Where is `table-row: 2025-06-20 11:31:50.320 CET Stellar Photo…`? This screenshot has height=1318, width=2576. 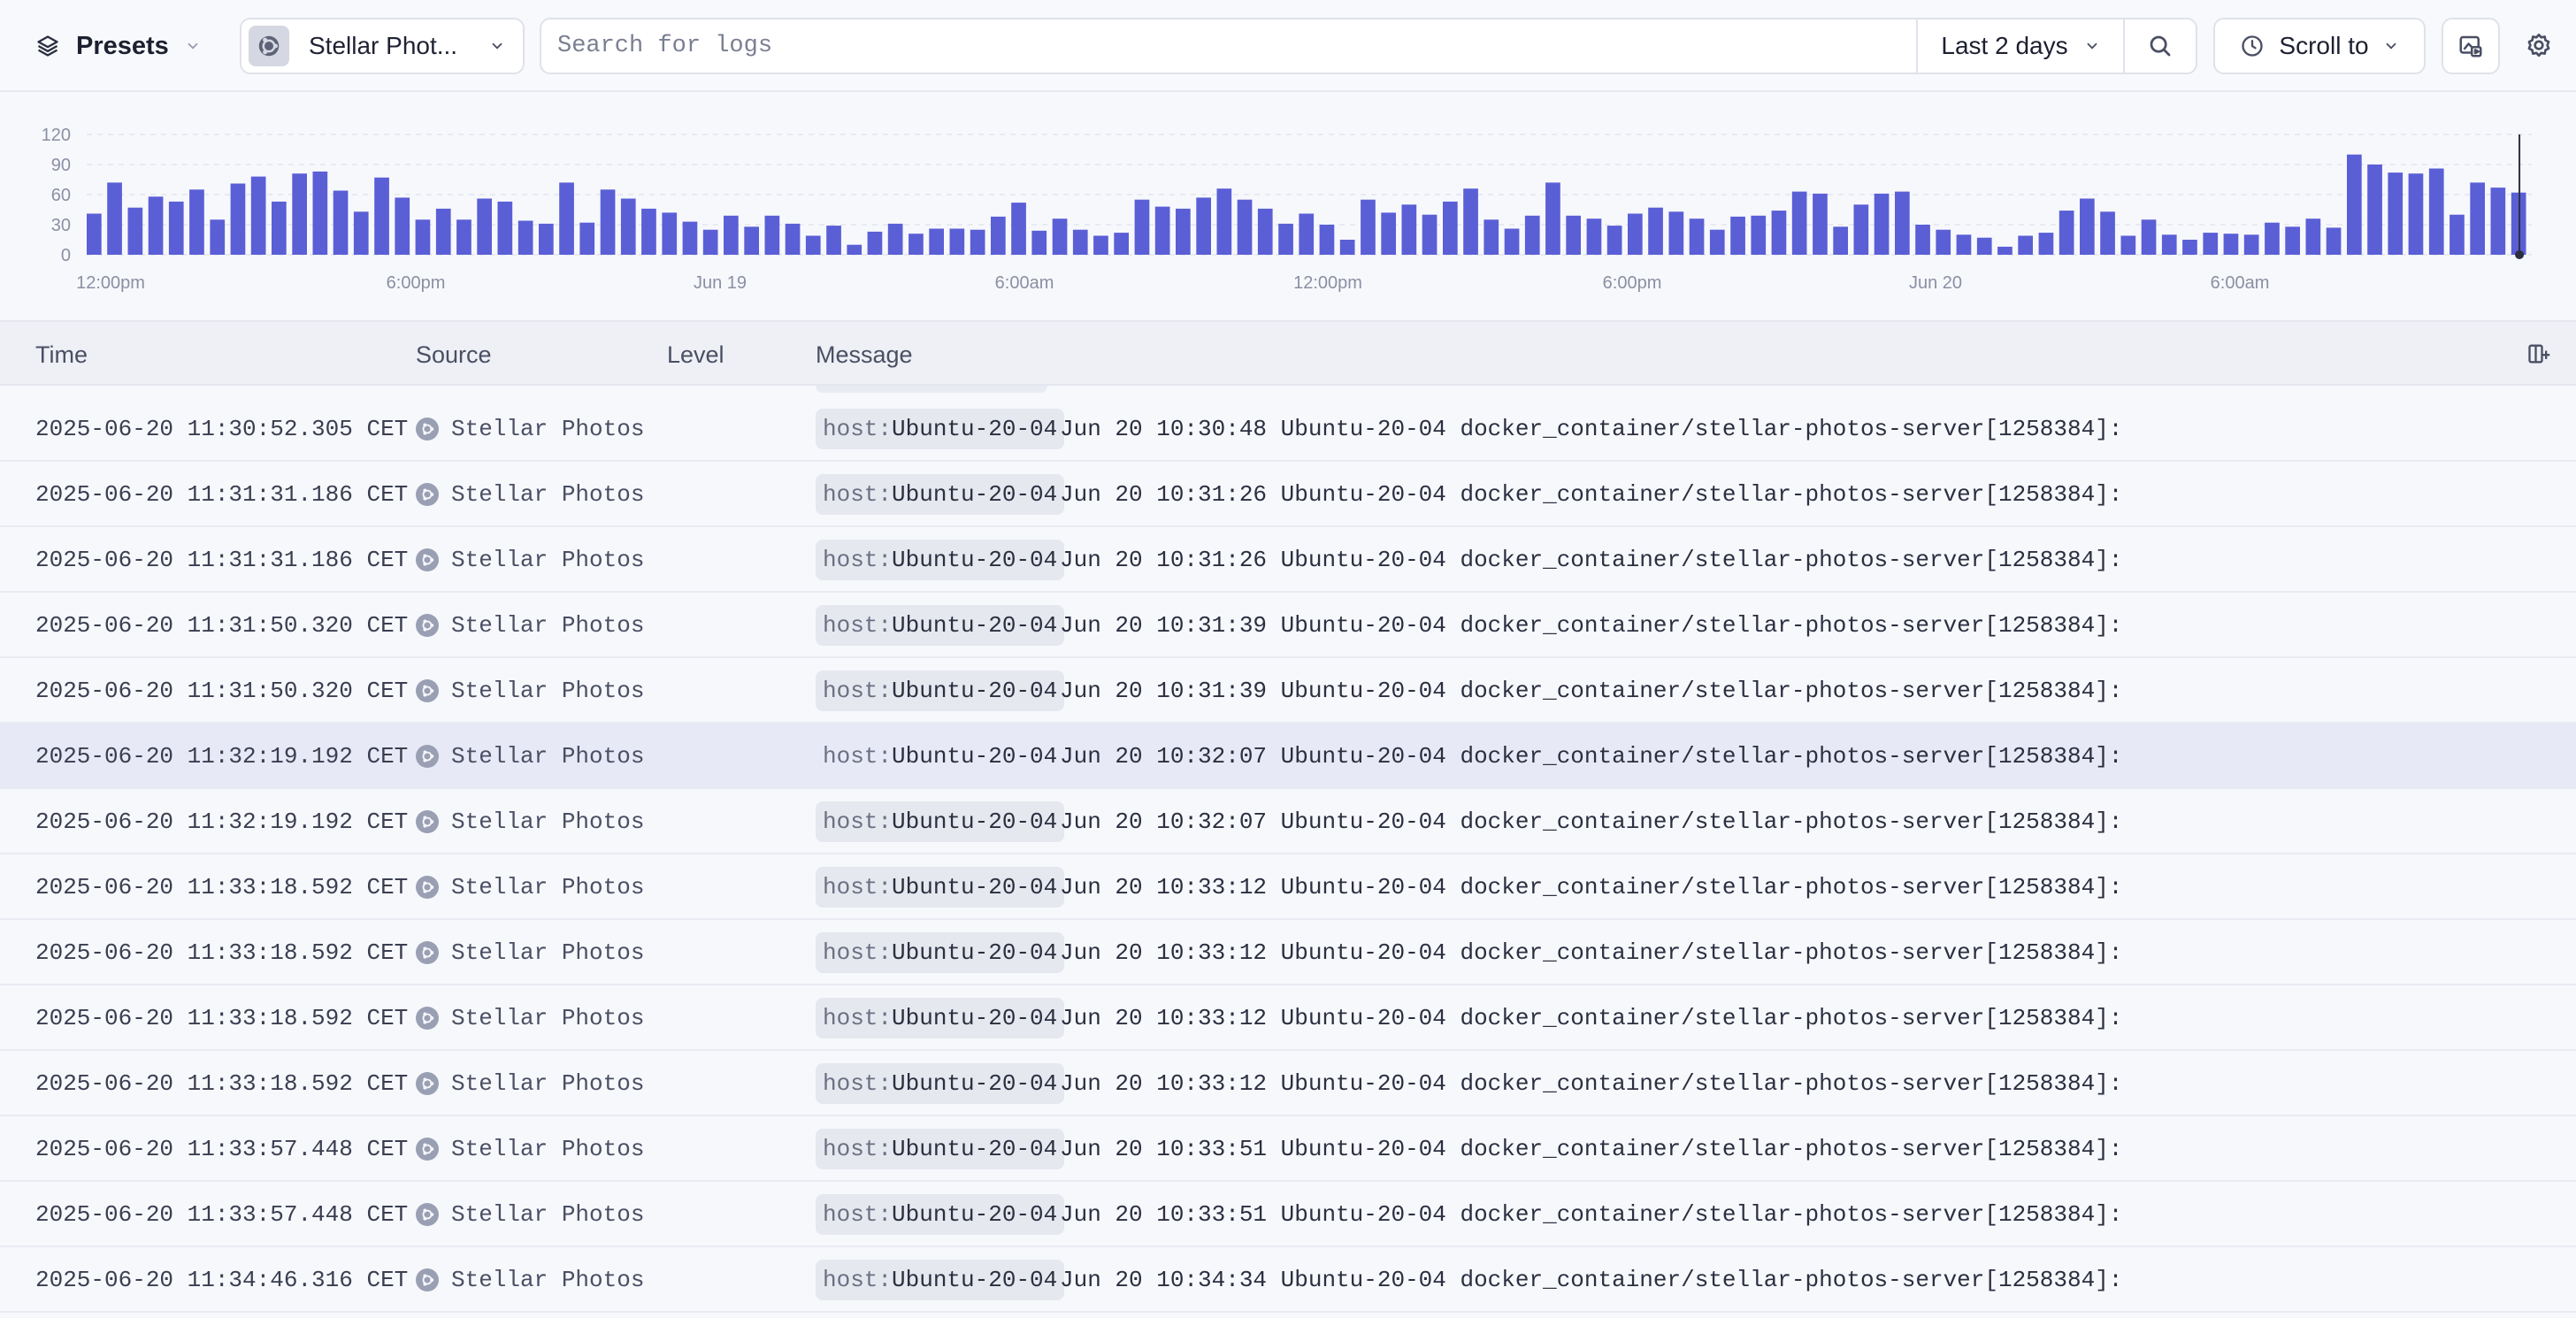
table-row: 2025-06-20 11:31:50.320 CET Stellar Photo… is located at coordinates (1288, 691).